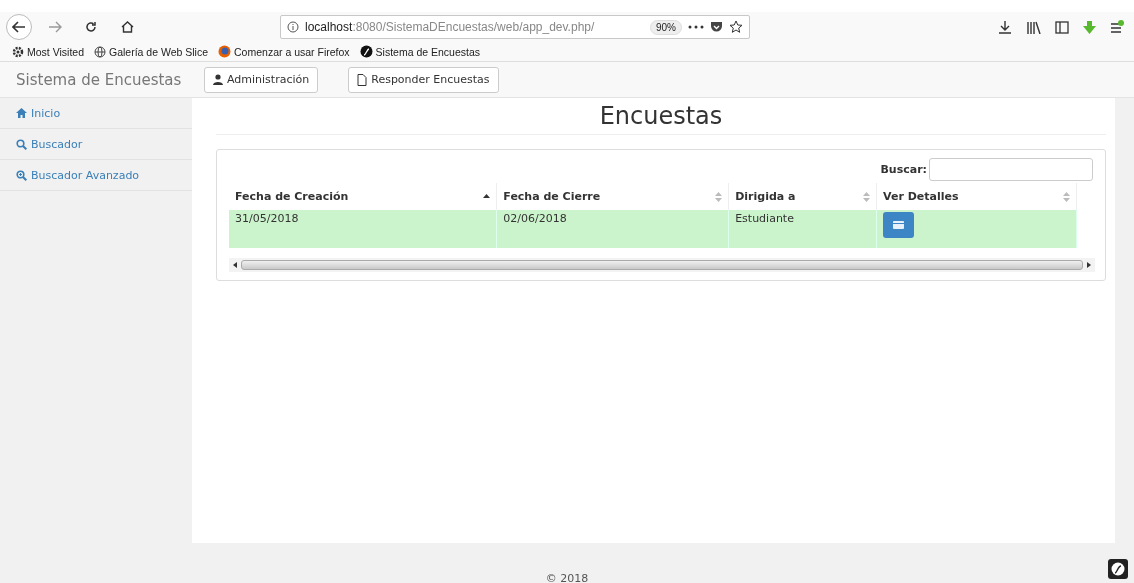  Describe the element at coordinates (284, 51) in the screenshot. I see `bookmark: Comenzar a usar Firefox` at that location.